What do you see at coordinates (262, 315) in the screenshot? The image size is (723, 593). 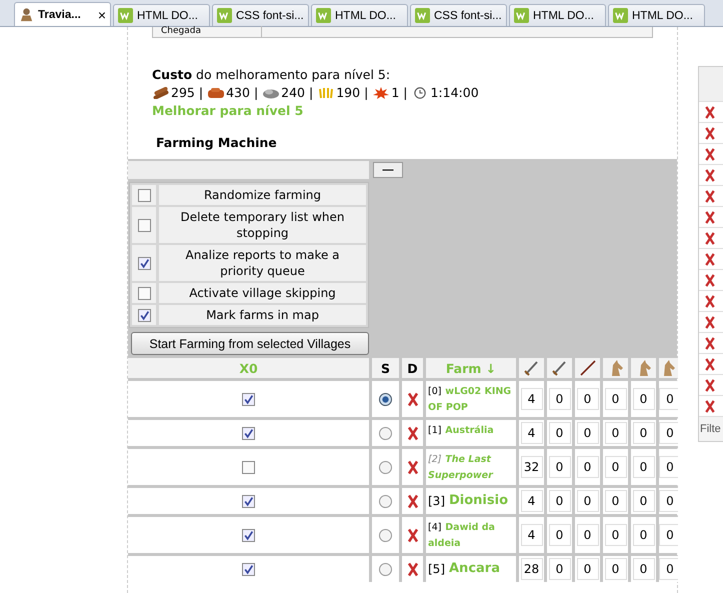 I see `option-label: Mark farms in map` at bounding box center [262, 315].